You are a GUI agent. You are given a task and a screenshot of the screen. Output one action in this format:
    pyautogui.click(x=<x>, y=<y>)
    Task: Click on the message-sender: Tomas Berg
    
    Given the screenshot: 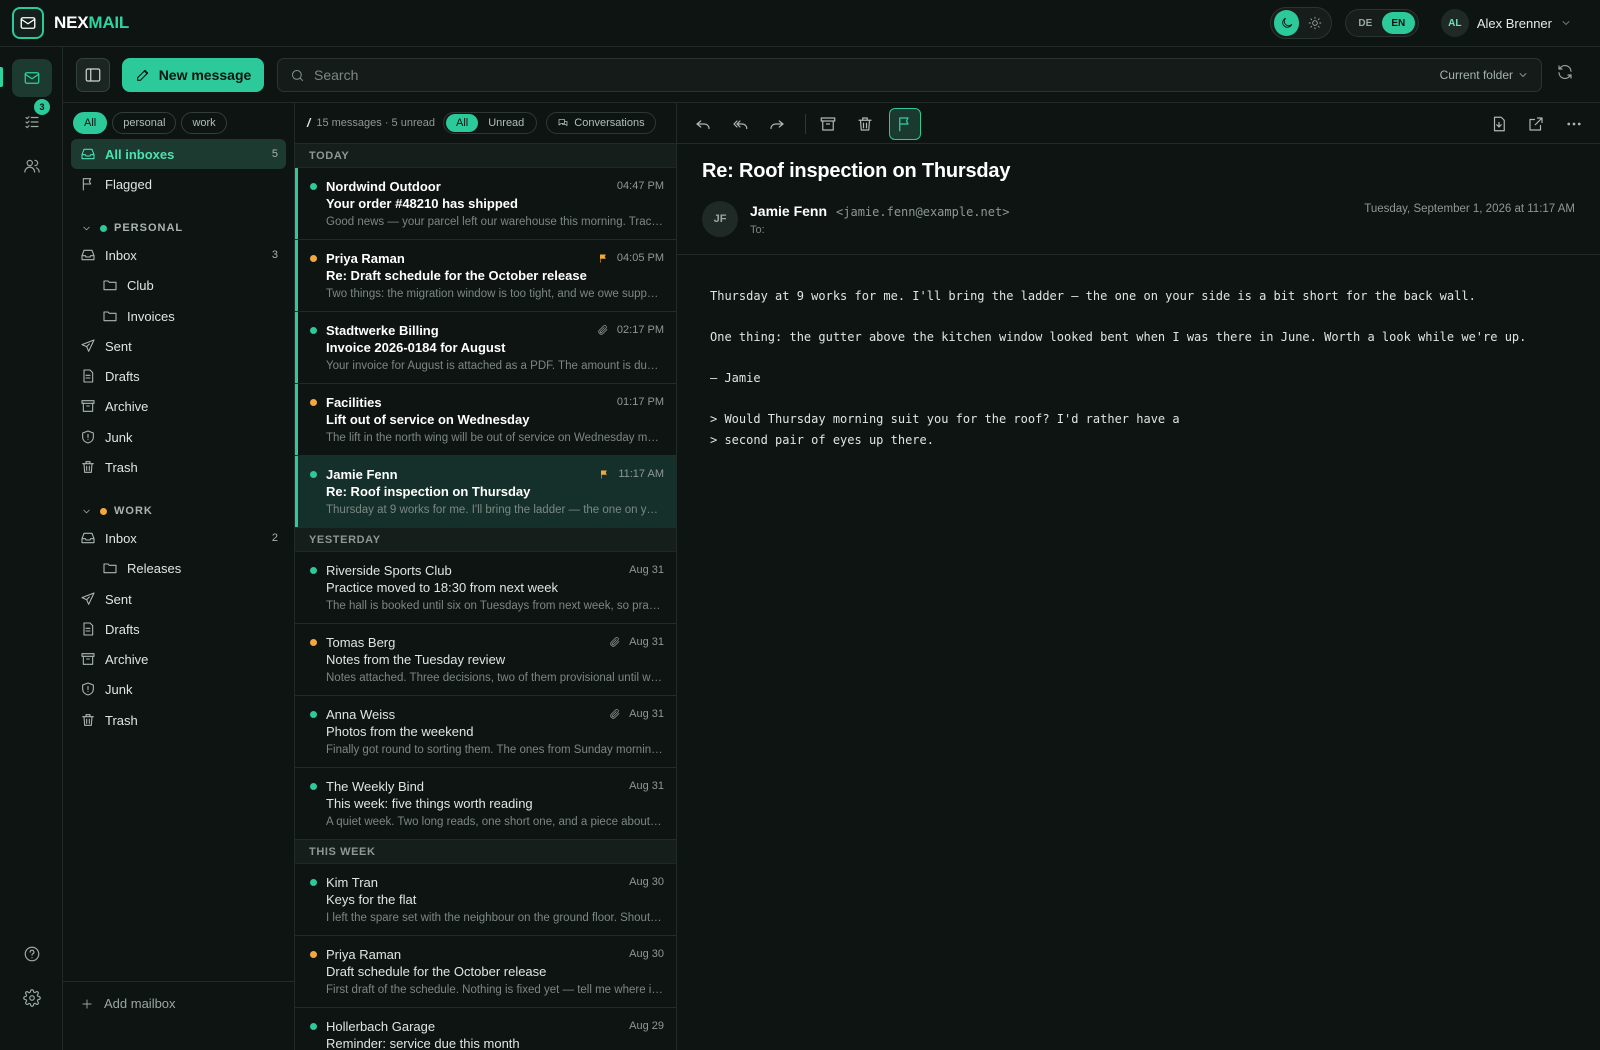 What is the action you would take?
    pyautogui.click(x=361, y=642)
    